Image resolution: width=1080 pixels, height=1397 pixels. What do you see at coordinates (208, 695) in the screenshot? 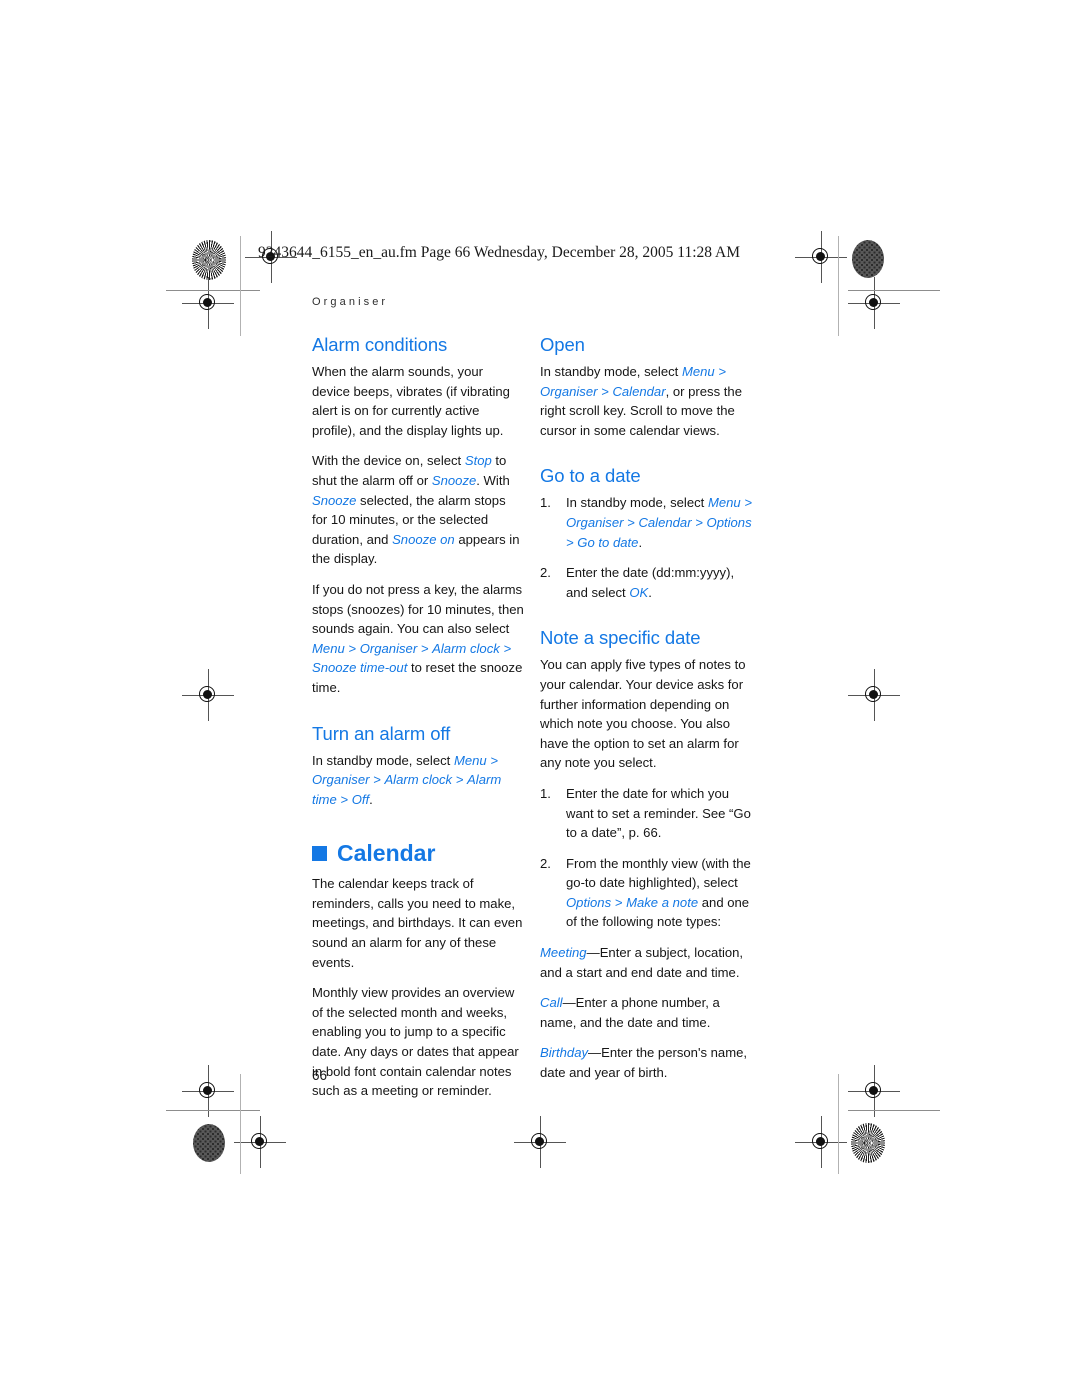
I see `registration-mark-middle-left` at bounding box center [208, 695].